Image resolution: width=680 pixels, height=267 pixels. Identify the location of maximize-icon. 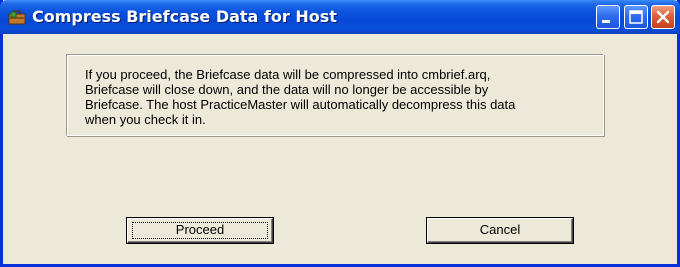
(636, 17).